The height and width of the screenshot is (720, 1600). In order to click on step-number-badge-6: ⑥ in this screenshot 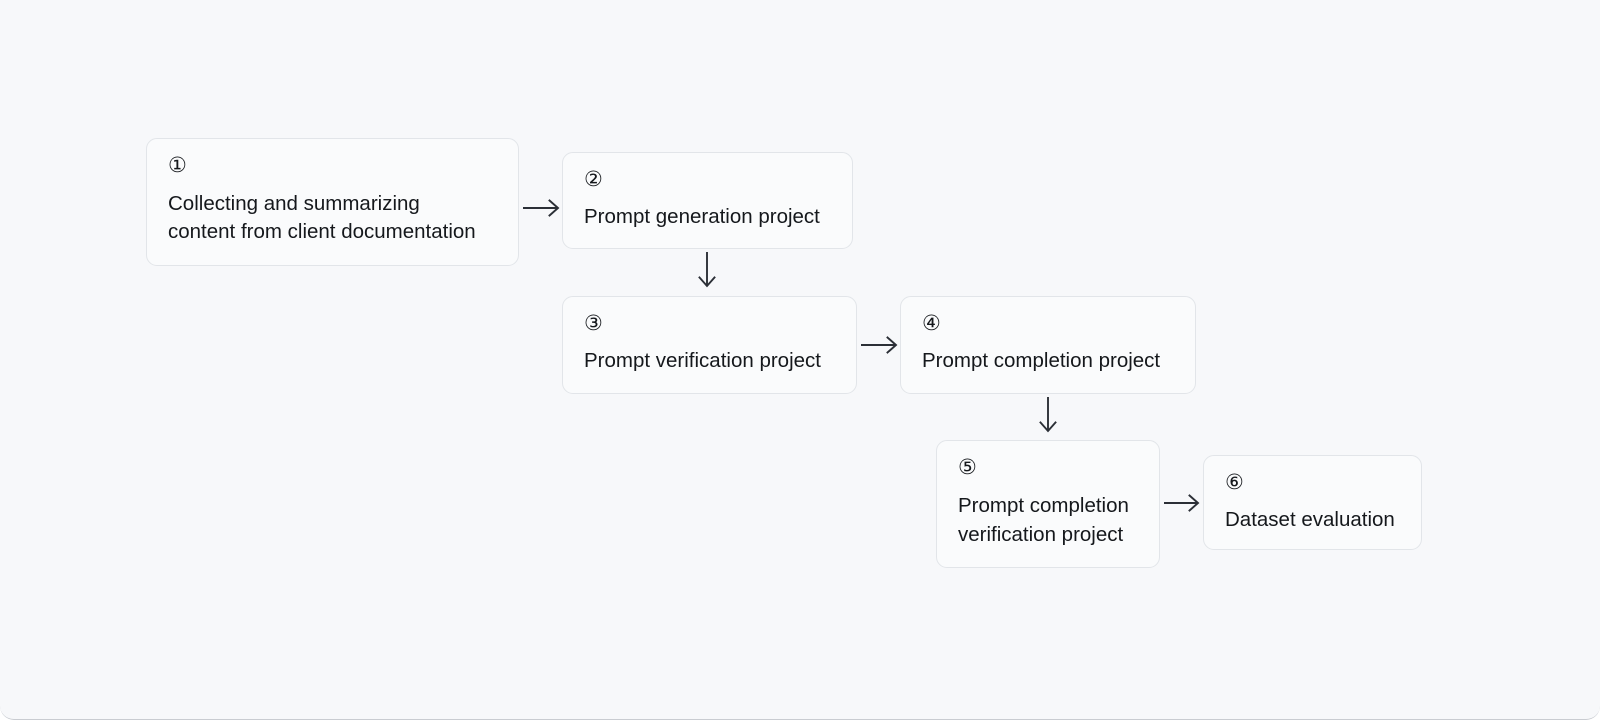, I will do `click(1234, 482)`.